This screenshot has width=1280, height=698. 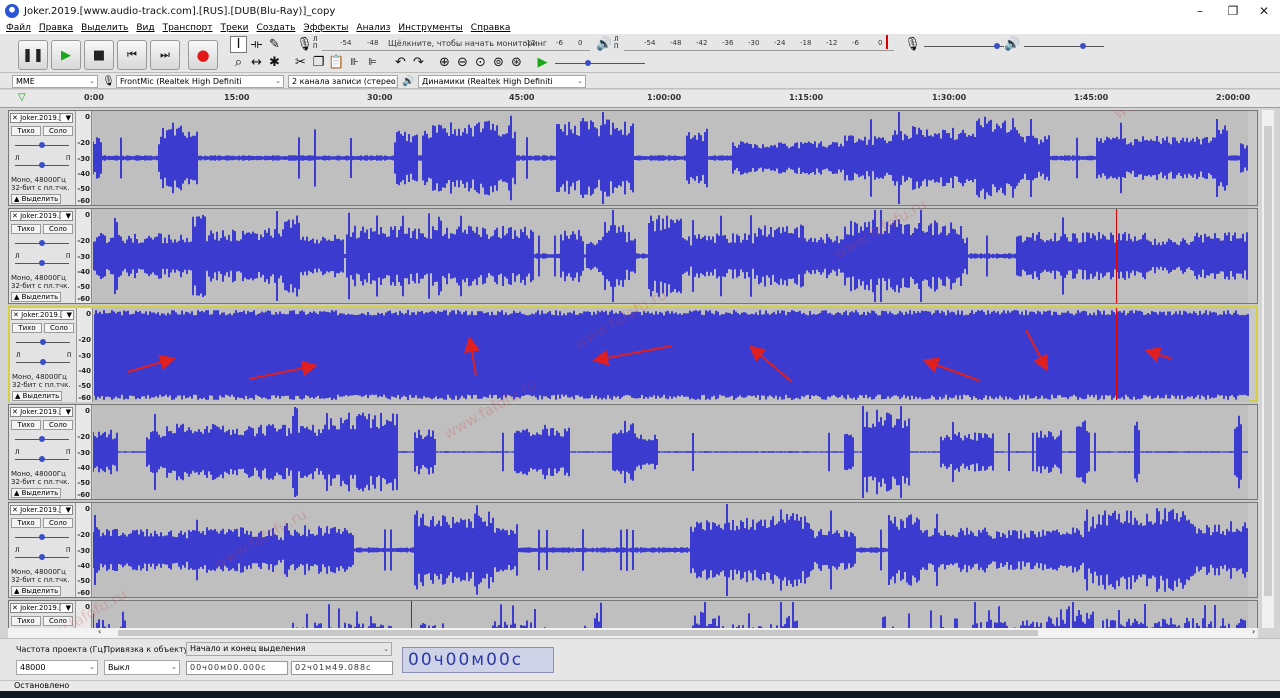 I want to click on horizontal-scroll-thumb, so click(x=578, y=633).